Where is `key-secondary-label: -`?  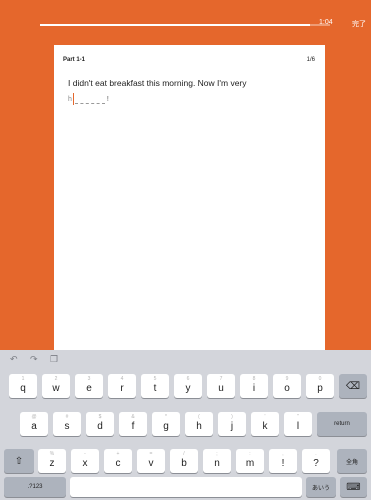
key-secondary-label: - is located at coordinates (85, 454).